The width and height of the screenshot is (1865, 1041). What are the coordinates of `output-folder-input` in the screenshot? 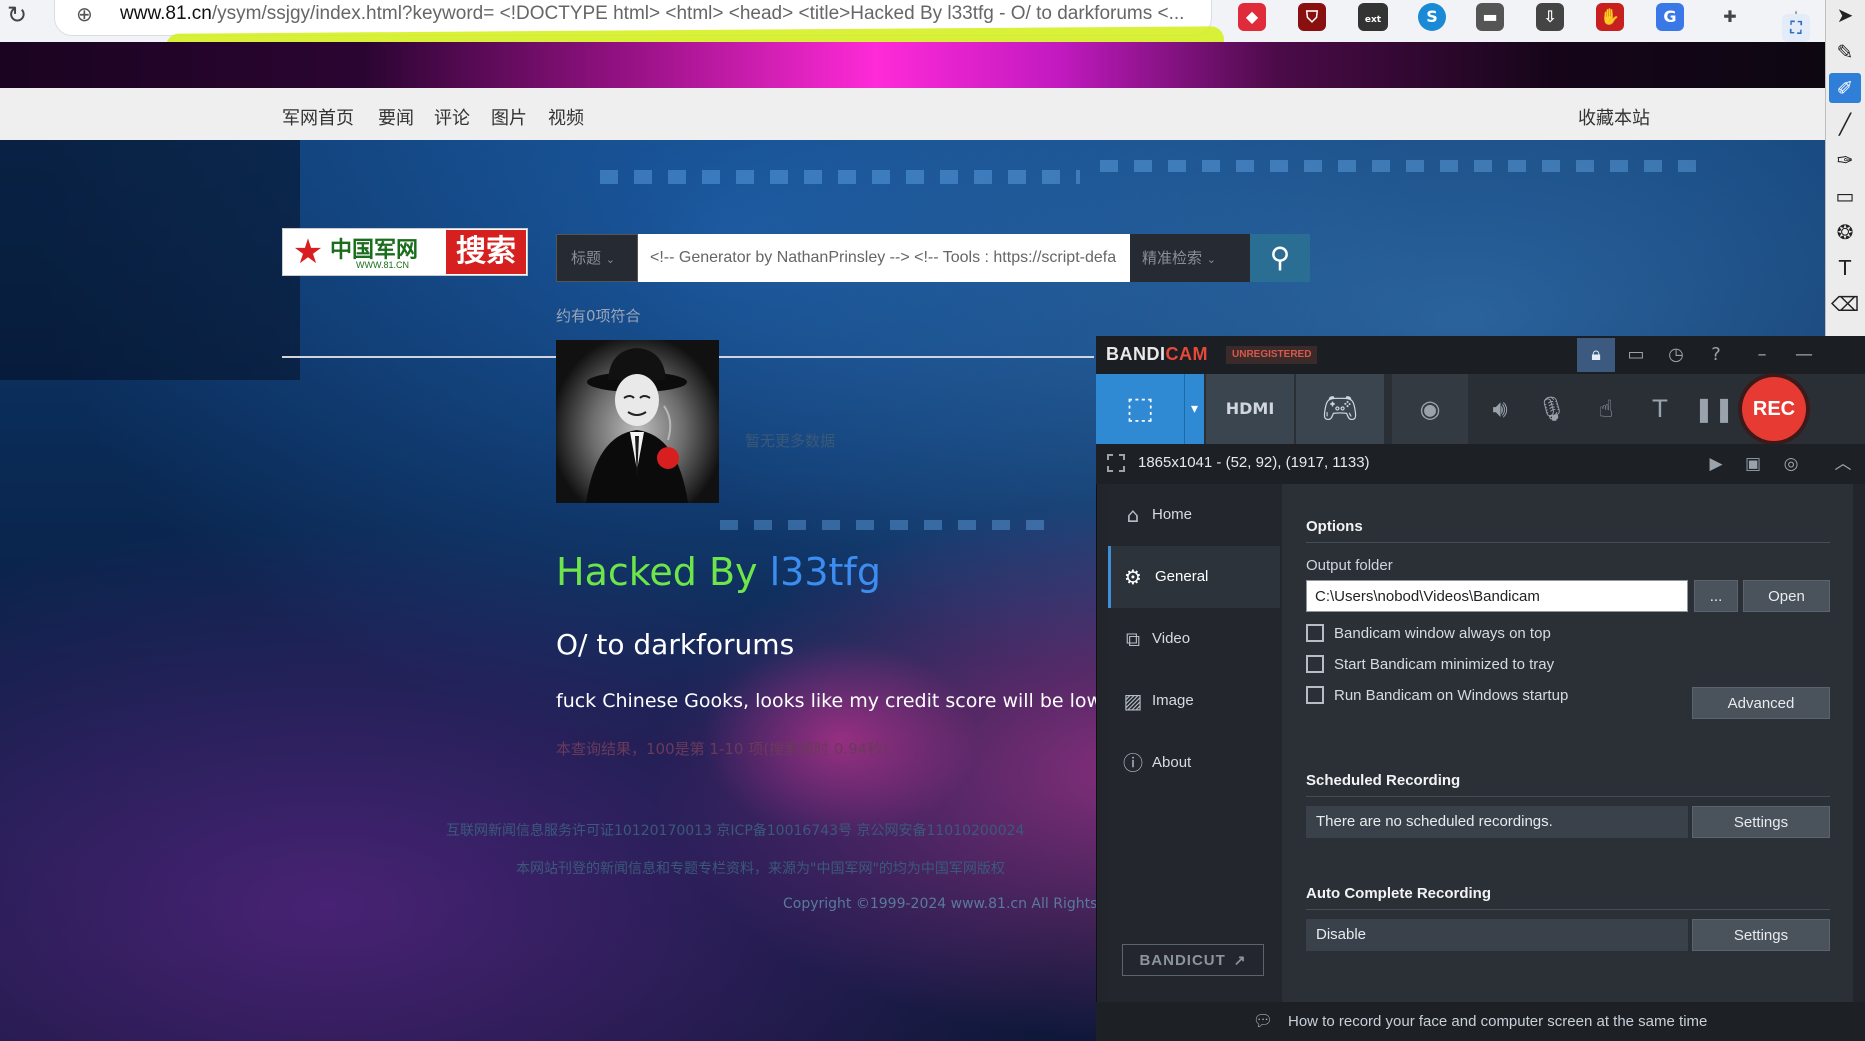 It's located at (1497, 596).